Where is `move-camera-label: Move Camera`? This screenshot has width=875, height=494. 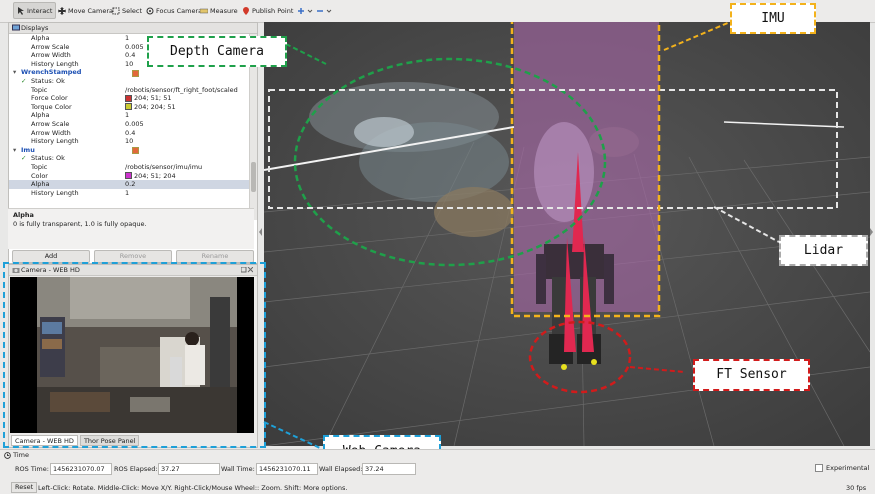
move-camera-label: Move Camera is located at coordinates (91, 10).